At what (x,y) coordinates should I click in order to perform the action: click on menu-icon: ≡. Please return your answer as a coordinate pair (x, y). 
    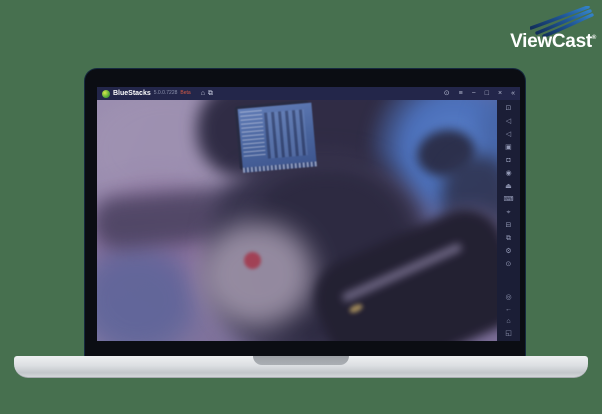
    Looking at the image, I should click on (461, 93).